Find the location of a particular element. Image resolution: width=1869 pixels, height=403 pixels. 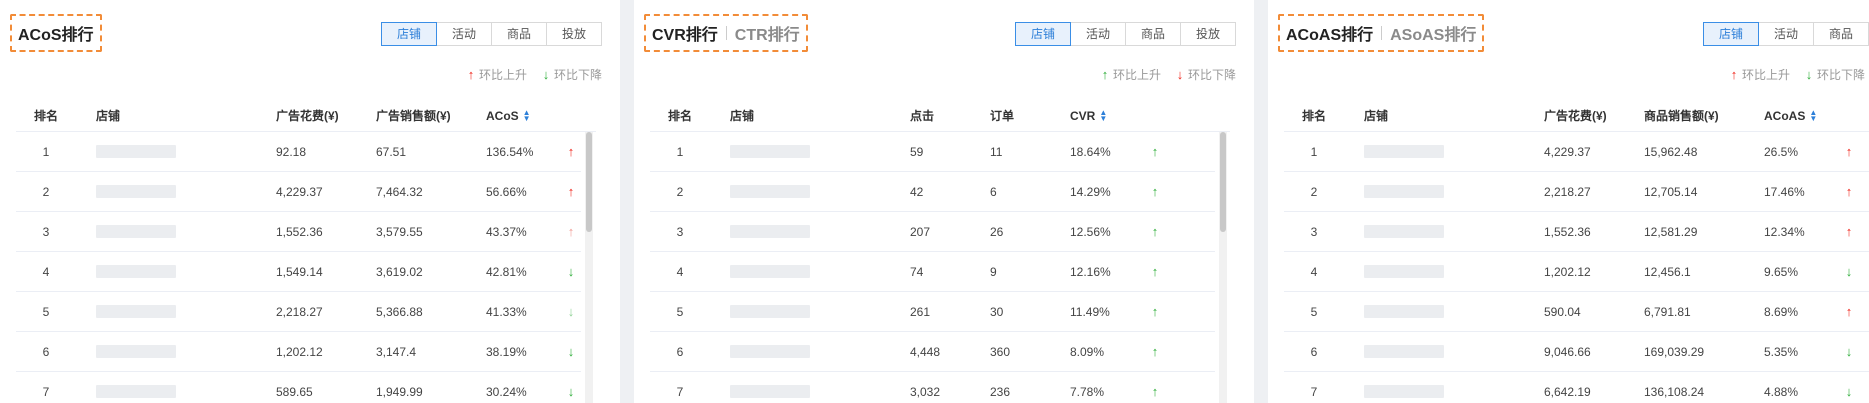

row-value-b: 236 is located at coordinates (1000, 391).